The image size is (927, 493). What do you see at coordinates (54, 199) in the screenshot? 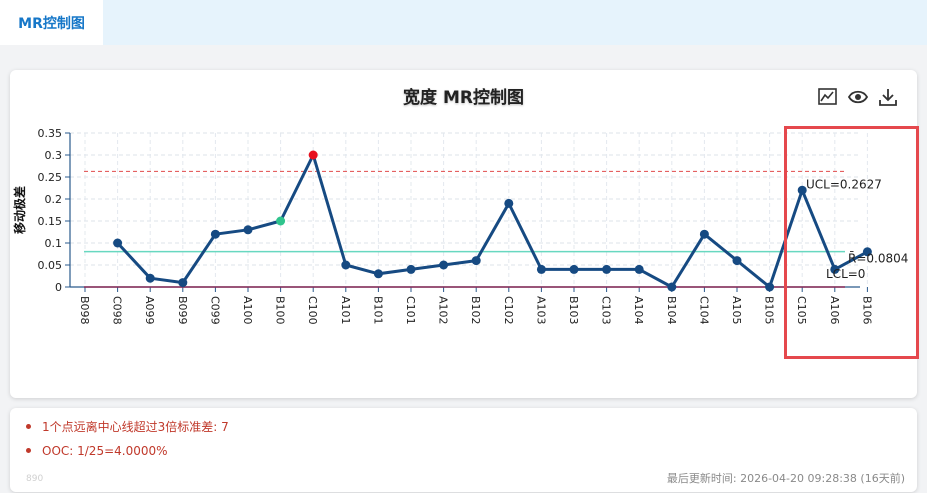
I see `y-tick-label: 0.2` at bounding box center [54, 199].